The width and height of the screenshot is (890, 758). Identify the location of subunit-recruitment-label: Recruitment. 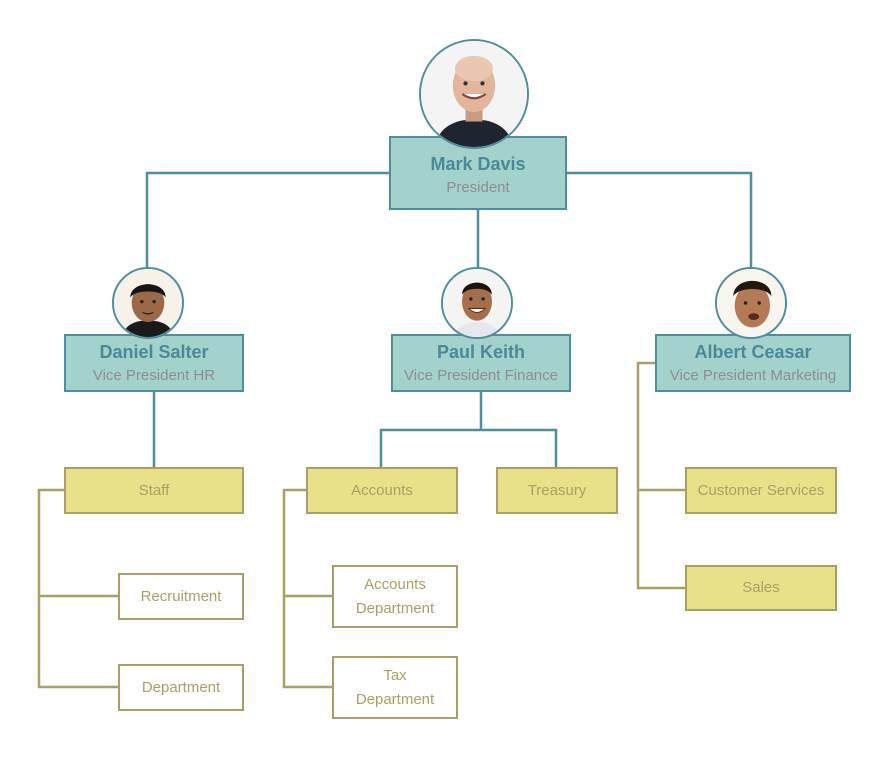
(181, 596).